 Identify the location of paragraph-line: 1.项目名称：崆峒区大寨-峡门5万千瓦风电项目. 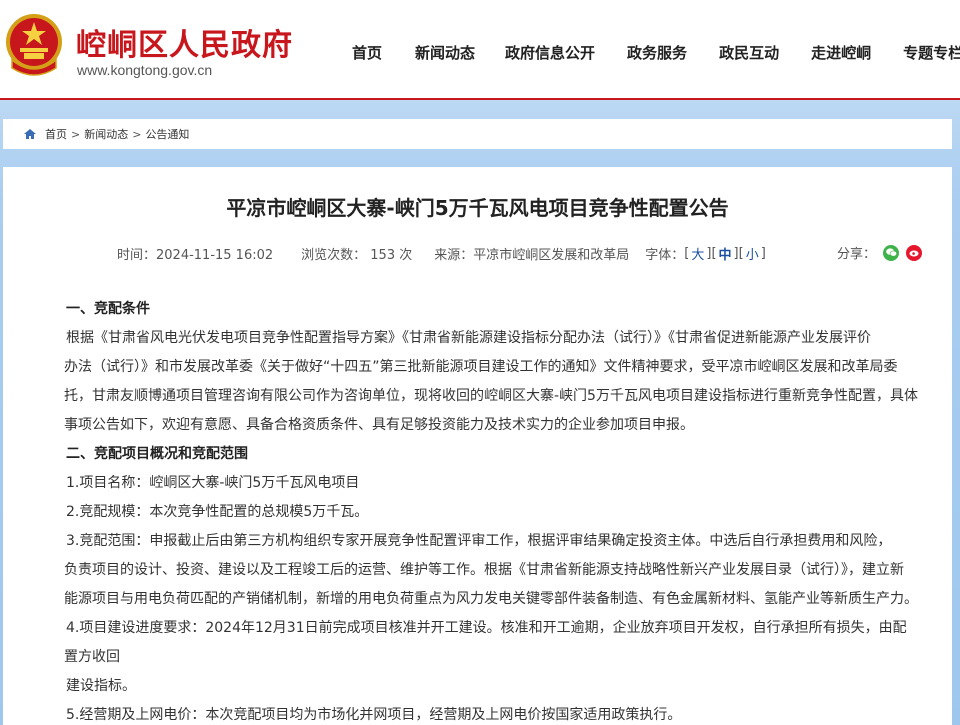
(213, 483).